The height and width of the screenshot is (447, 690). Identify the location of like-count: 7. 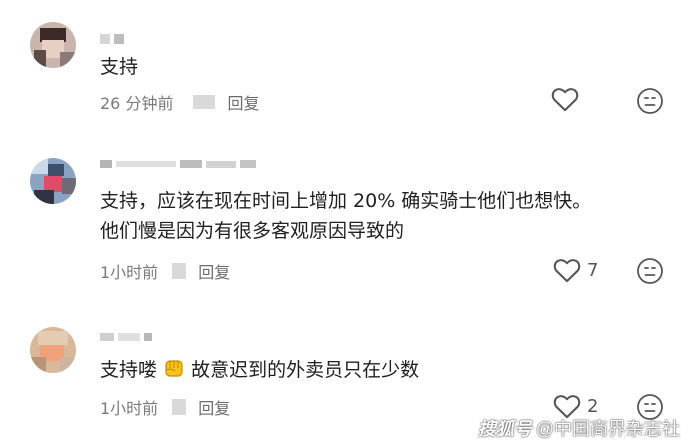
(593, 270).